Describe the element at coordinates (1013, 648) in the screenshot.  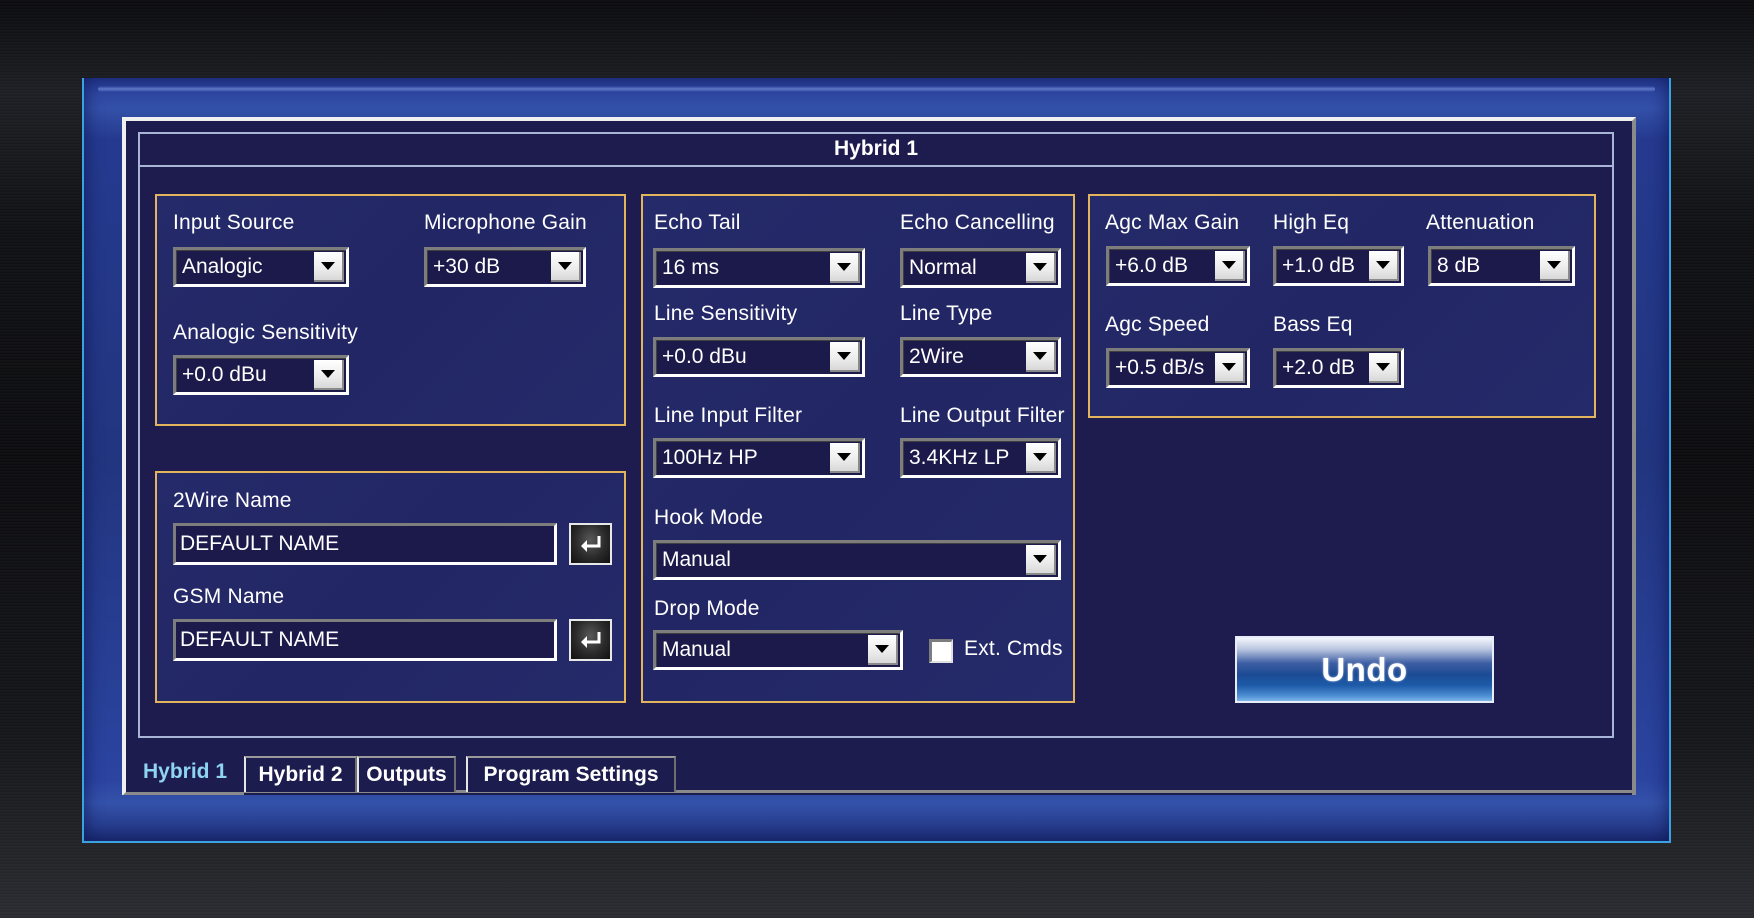
I see `ext-cmds-label: Ext. Cmds` at that location.